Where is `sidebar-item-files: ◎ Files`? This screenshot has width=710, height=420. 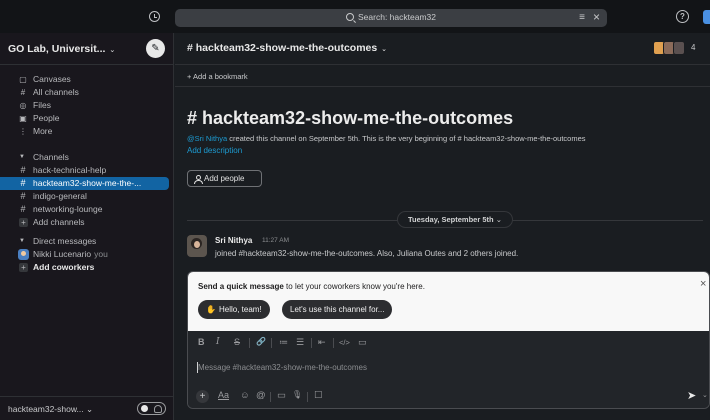
sidebar-item-files: ◎ Files is located at coordinates (87, 105).